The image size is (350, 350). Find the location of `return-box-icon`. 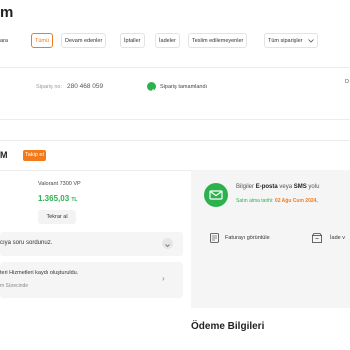

return-box-icon is located at coordinates (317, 238).